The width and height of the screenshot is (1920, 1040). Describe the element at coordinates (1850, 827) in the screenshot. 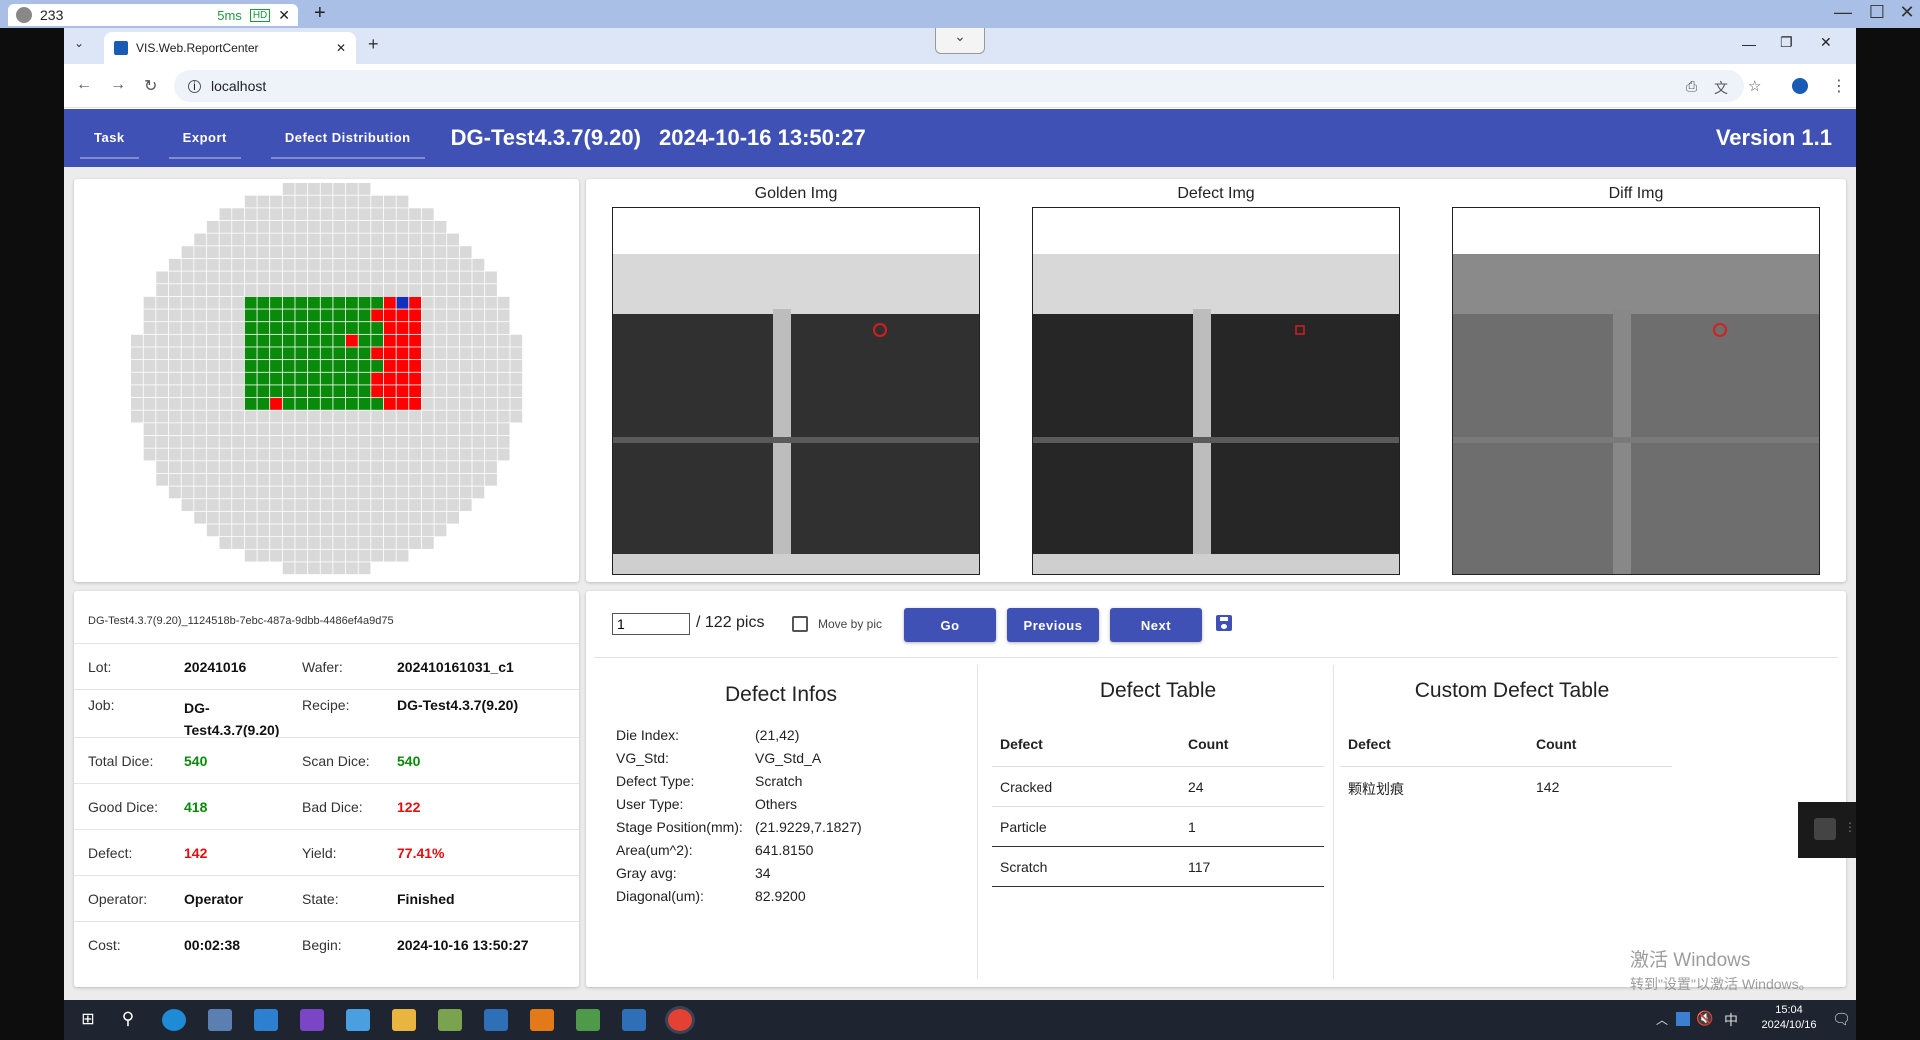

I see `widget-handle-icon: ⋮` at that location.